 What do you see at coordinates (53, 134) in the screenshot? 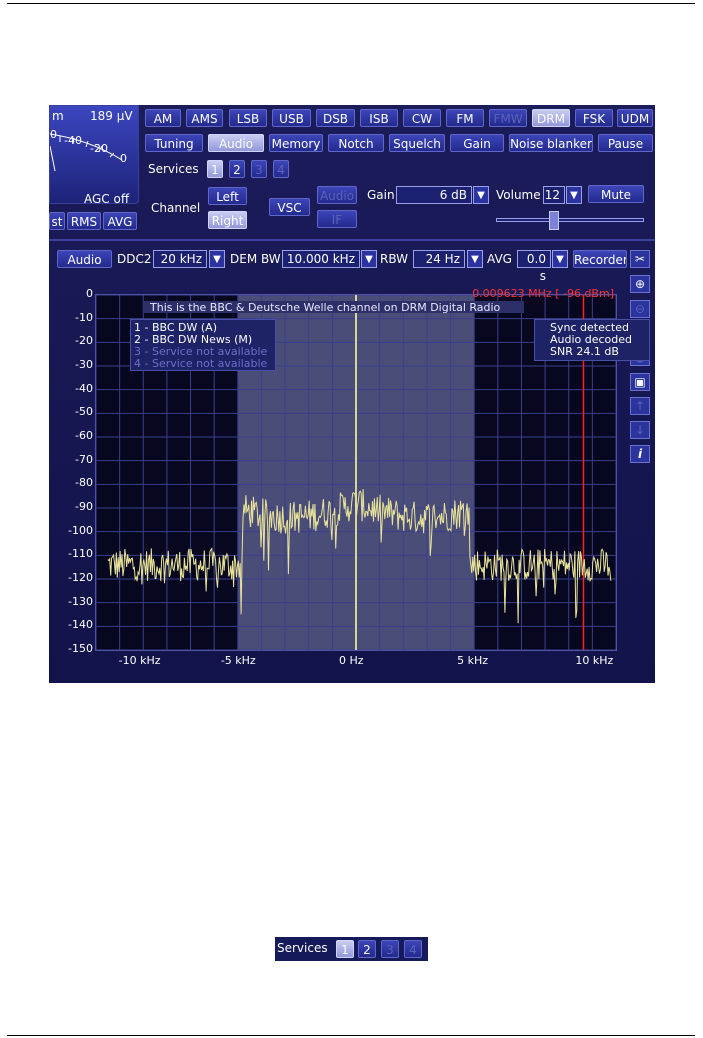
I see `meter-tick-0: 0` at bounding box center [53, 134].